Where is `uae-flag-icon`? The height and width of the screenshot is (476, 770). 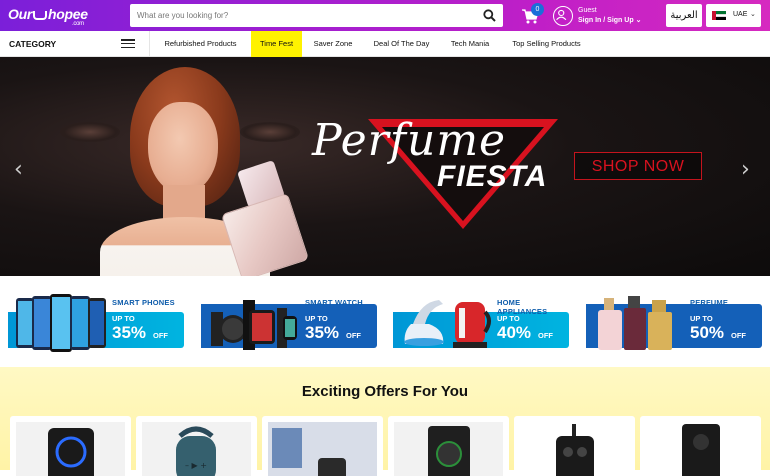 uae-flag-icon is located at coordinates (719, 15).